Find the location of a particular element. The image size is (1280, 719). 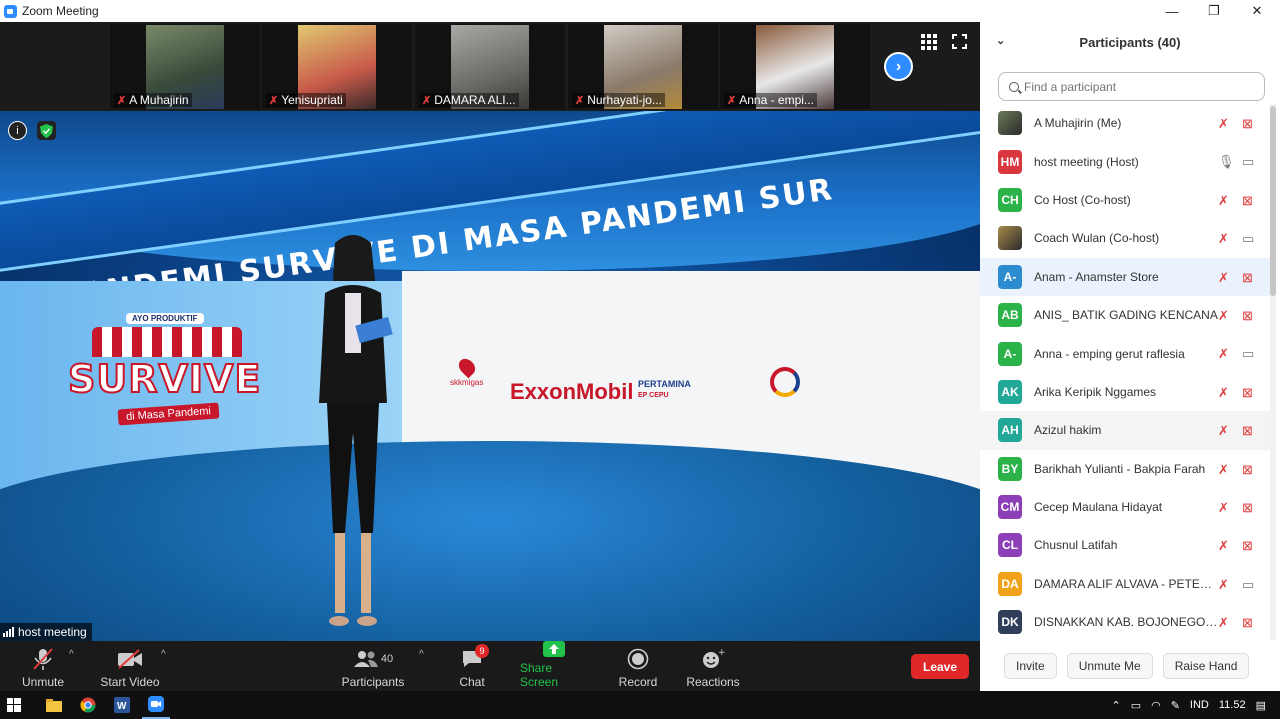

avatar: CL is located at coordinates (1010, 545).